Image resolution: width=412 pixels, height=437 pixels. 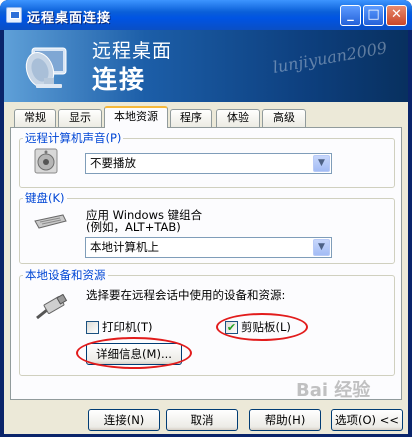 I want to click on tab-display: 显示, so click(x=80, y=118).